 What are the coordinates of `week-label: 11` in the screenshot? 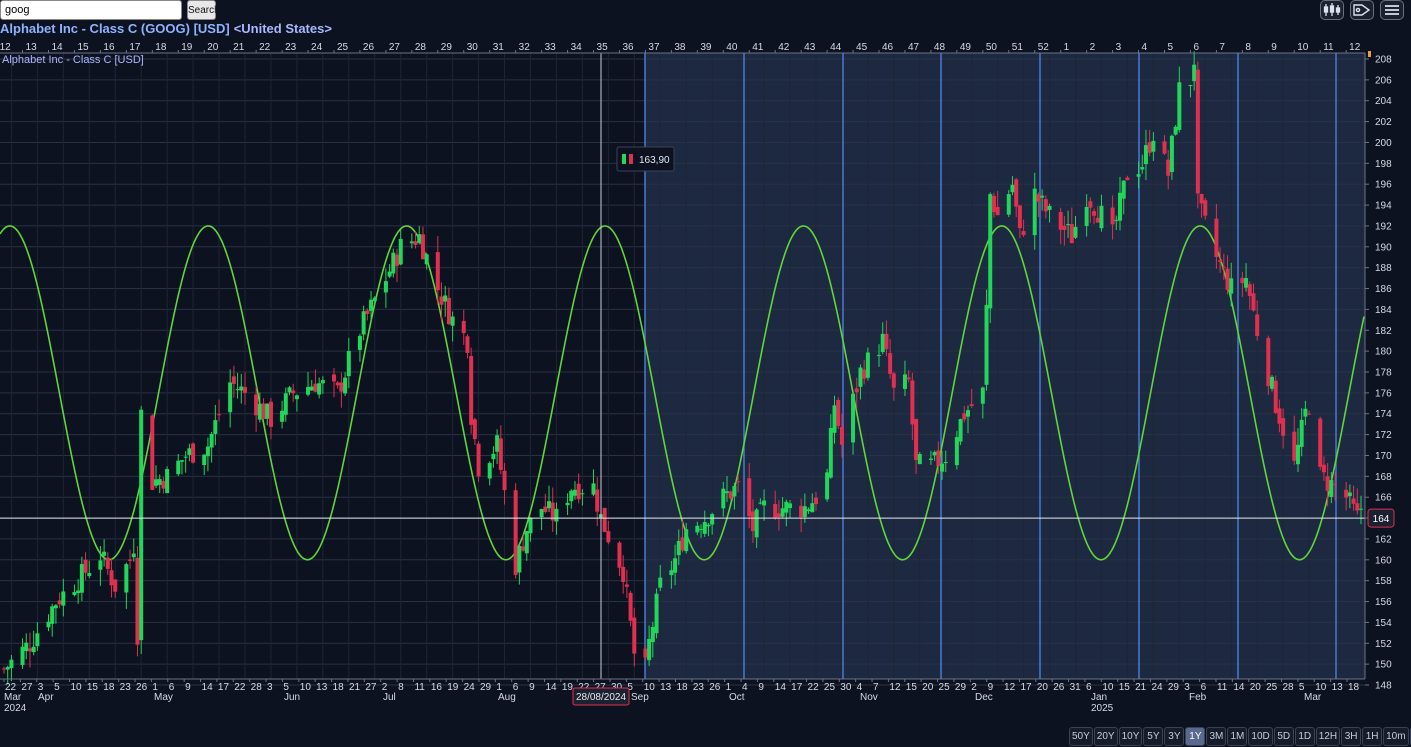 It's located at (1328, 47).